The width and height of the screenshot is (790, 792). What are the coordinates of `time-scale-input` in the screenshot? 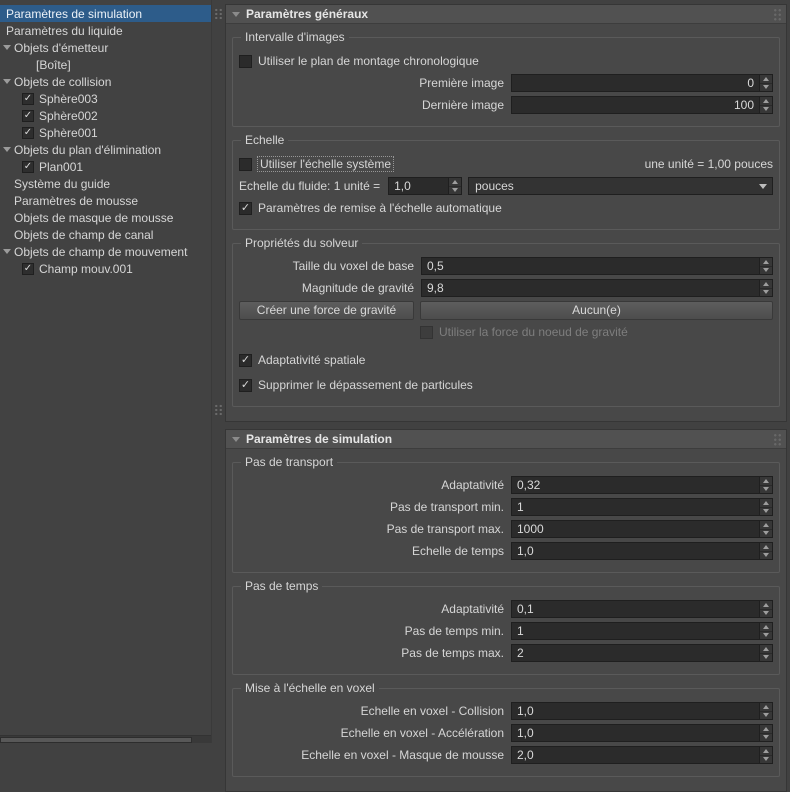 It's located at (635, 551).